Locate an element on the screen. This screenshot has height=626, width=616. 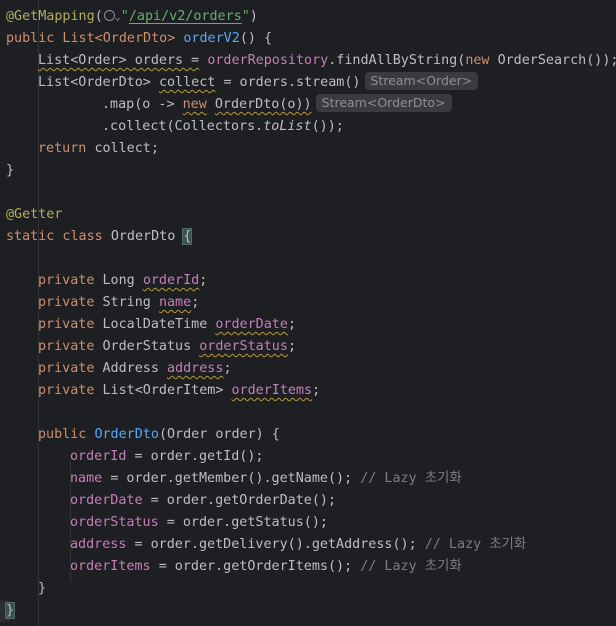
field-declaration: private String name; is located at coordinates (119, 302).